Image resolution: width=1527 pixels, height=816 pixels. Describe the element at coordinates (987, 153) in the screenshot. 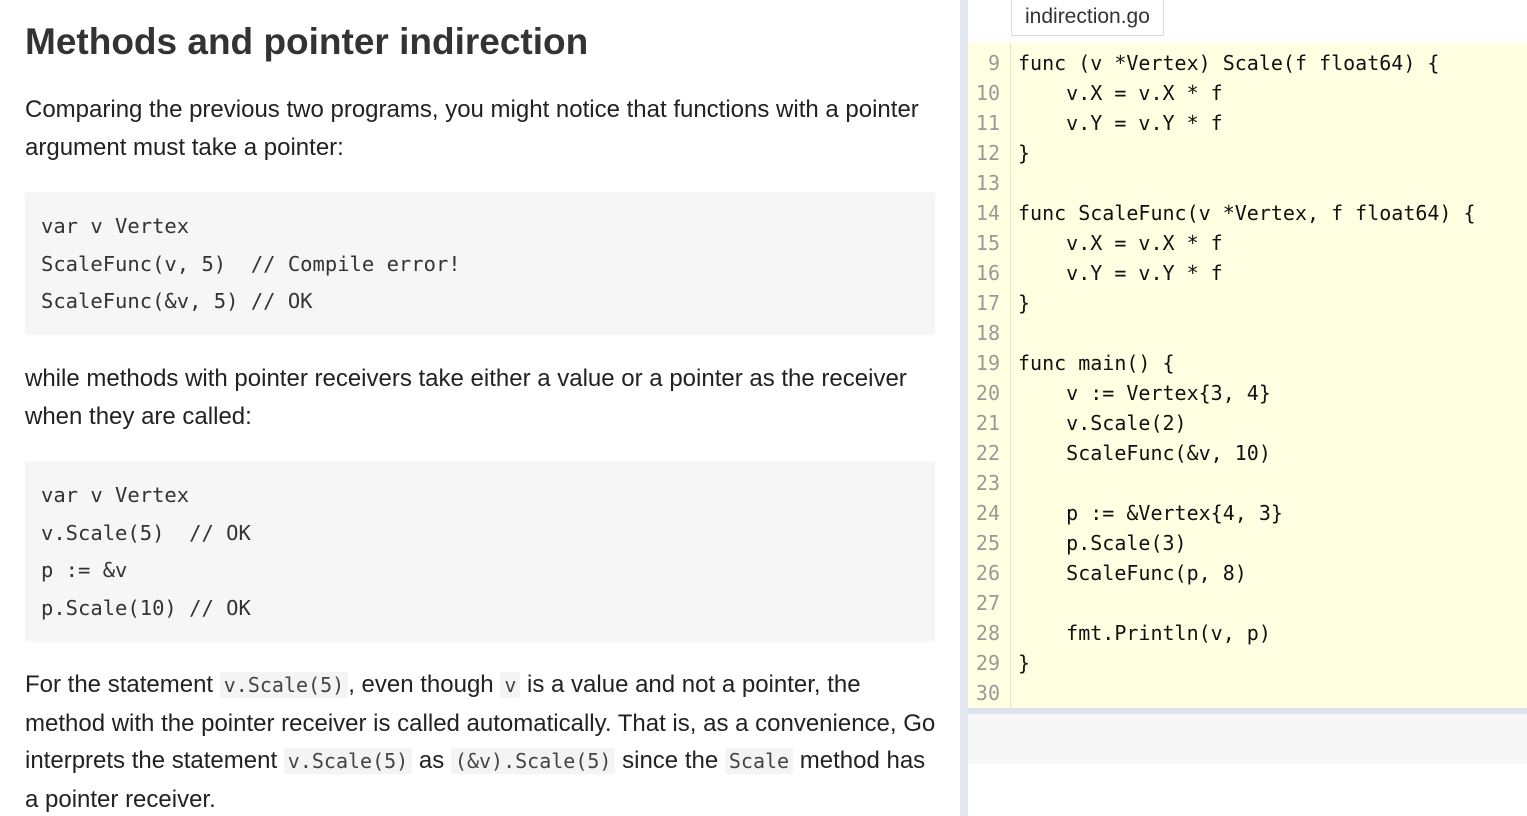

I see `line-number: 12` at that location.